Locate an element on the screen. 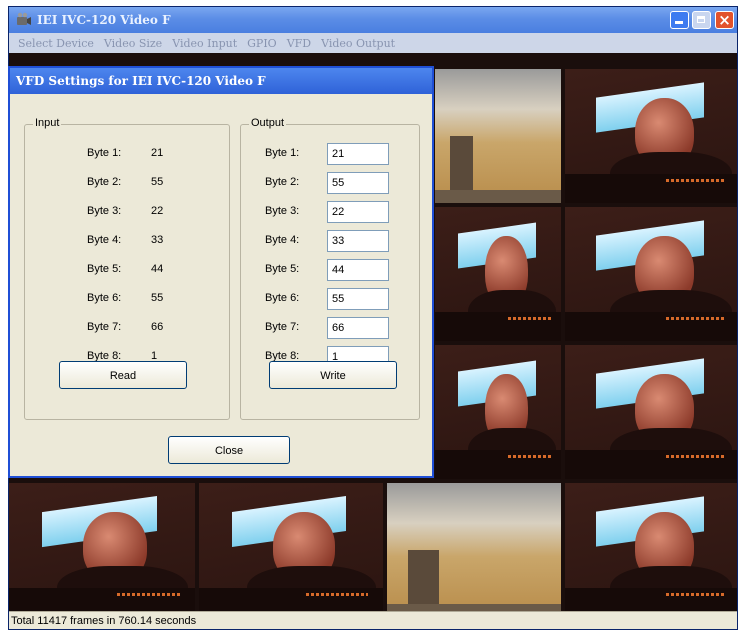 The image size is (742, 634). output-byte-6-field is located at coordinates (358, 299).